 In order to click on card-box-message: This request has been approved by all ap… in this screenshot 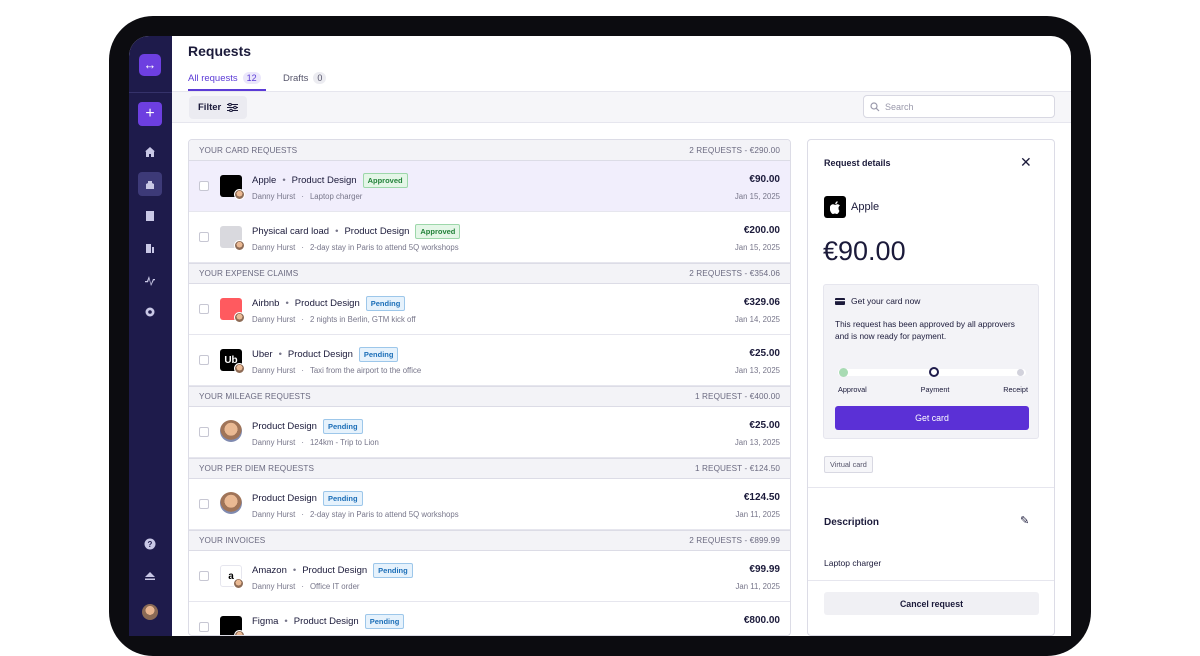, I will do `click(925, 330)`.